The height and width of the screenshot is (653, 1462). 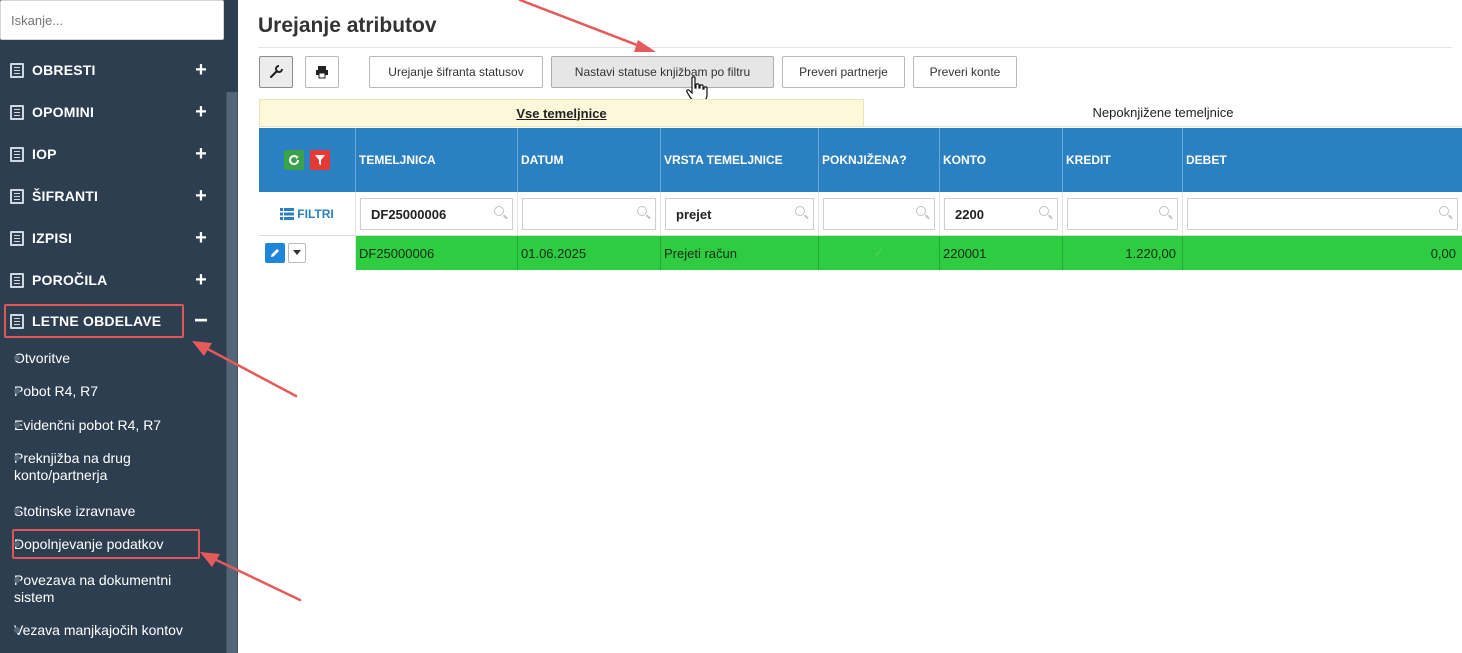 What do you see at coordinates (112, 154) in the screenshot?
I see `sidebar-item-iop: IOP +` at bounding box center [112, 154].